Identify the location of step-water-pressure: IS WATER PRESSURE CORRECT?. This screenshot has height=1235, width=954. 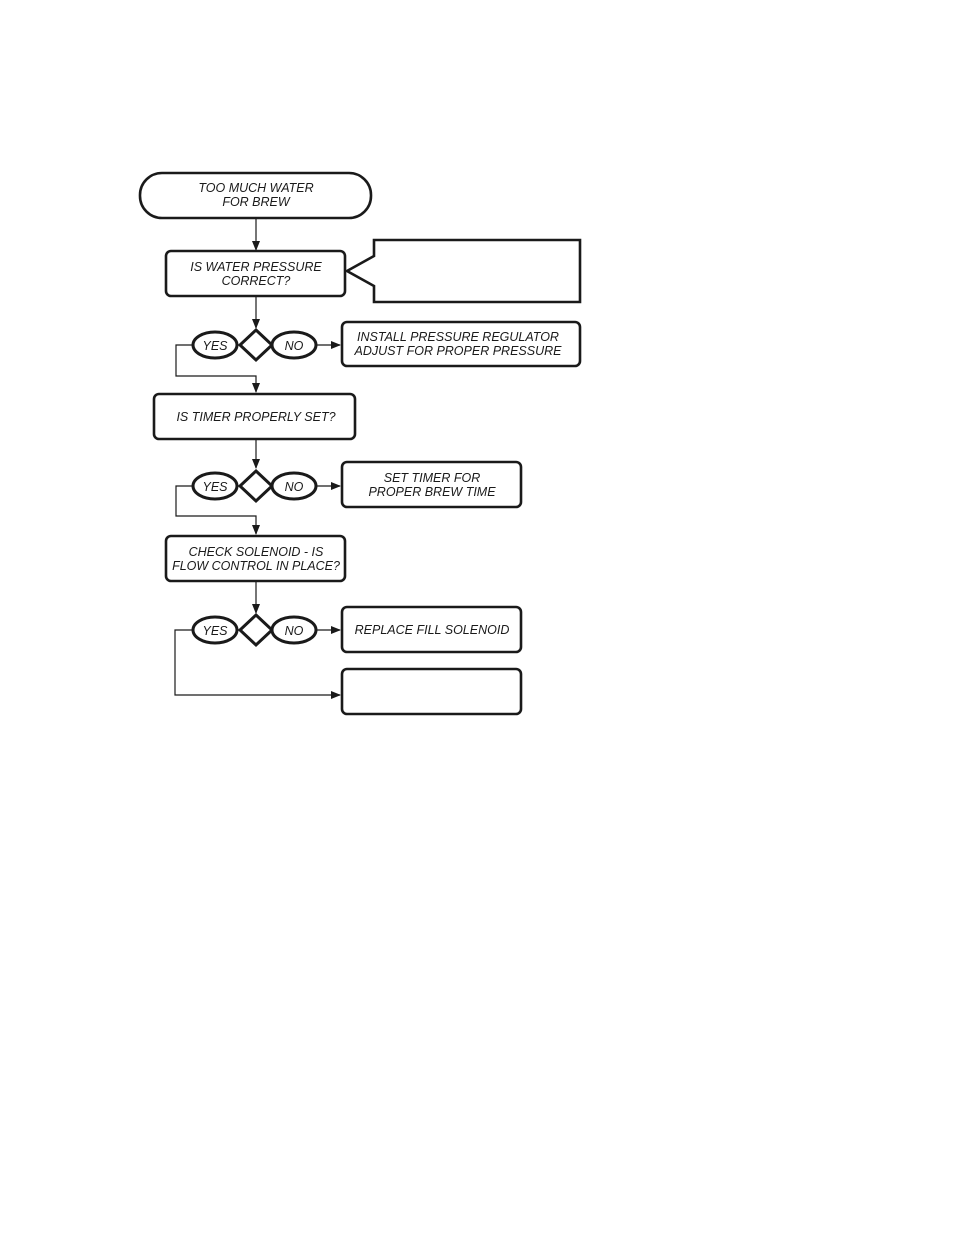
(255, 273).